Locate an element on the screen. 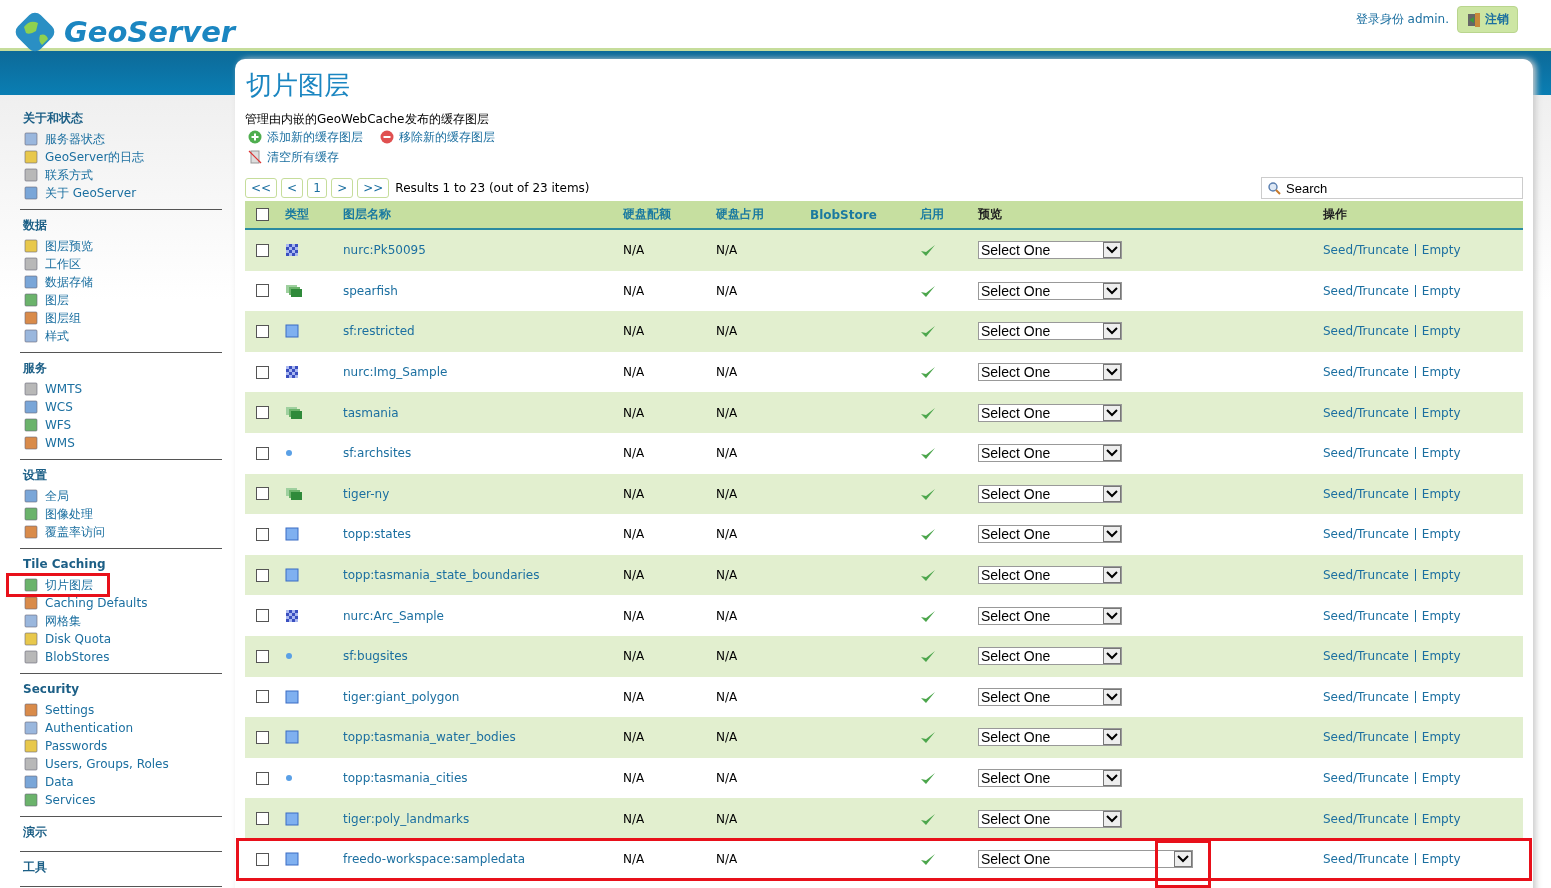  column-header: 硬盘配额 is located at coordinates (647, 214).